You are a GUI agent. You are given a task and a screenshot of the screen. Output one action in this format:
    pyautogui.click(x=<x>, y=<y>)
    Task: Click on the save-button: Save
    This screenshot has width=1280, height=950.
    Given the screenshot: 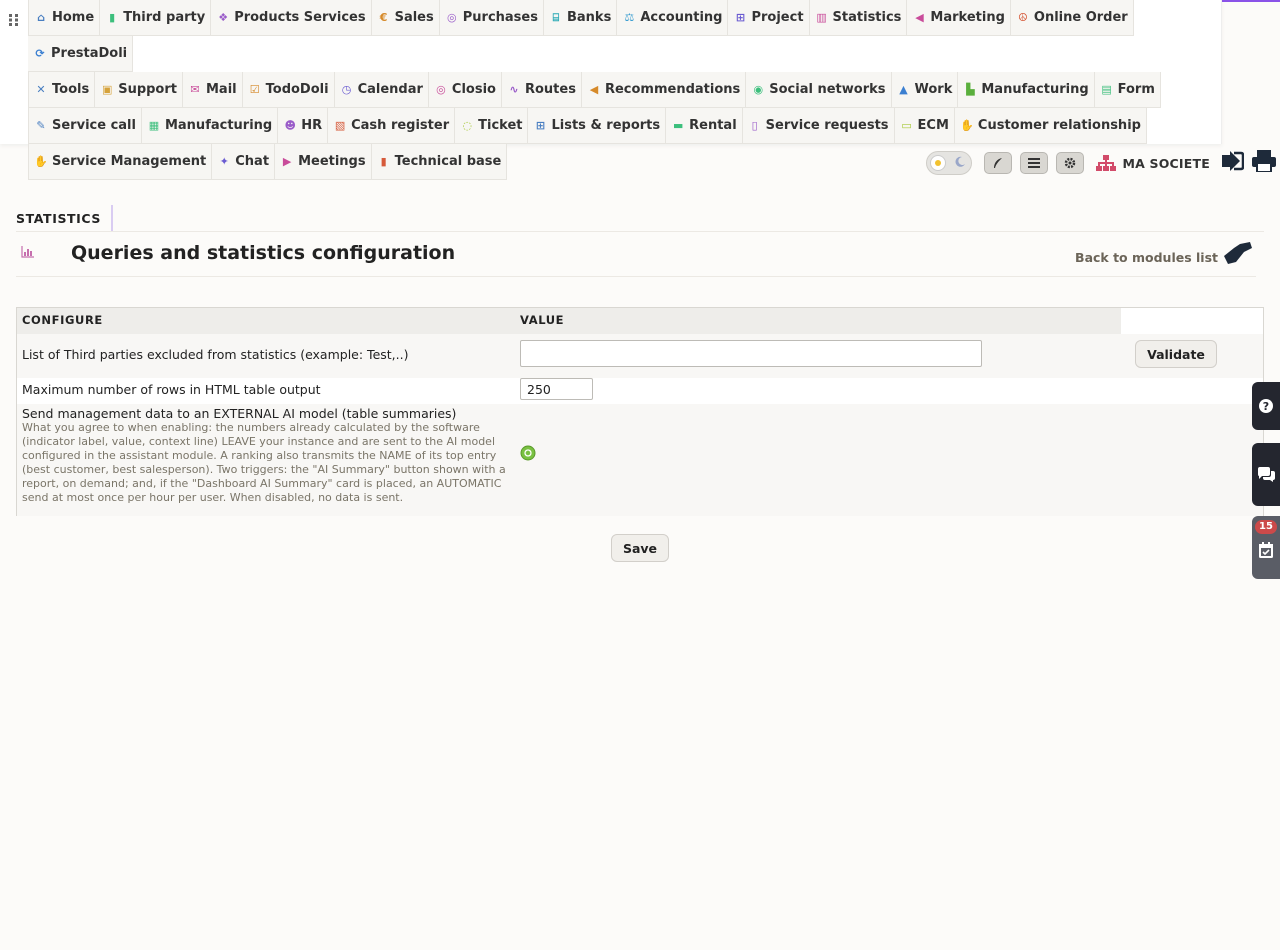 What is the action you would take?
    pyautogui.click(x=640, y=548)
    